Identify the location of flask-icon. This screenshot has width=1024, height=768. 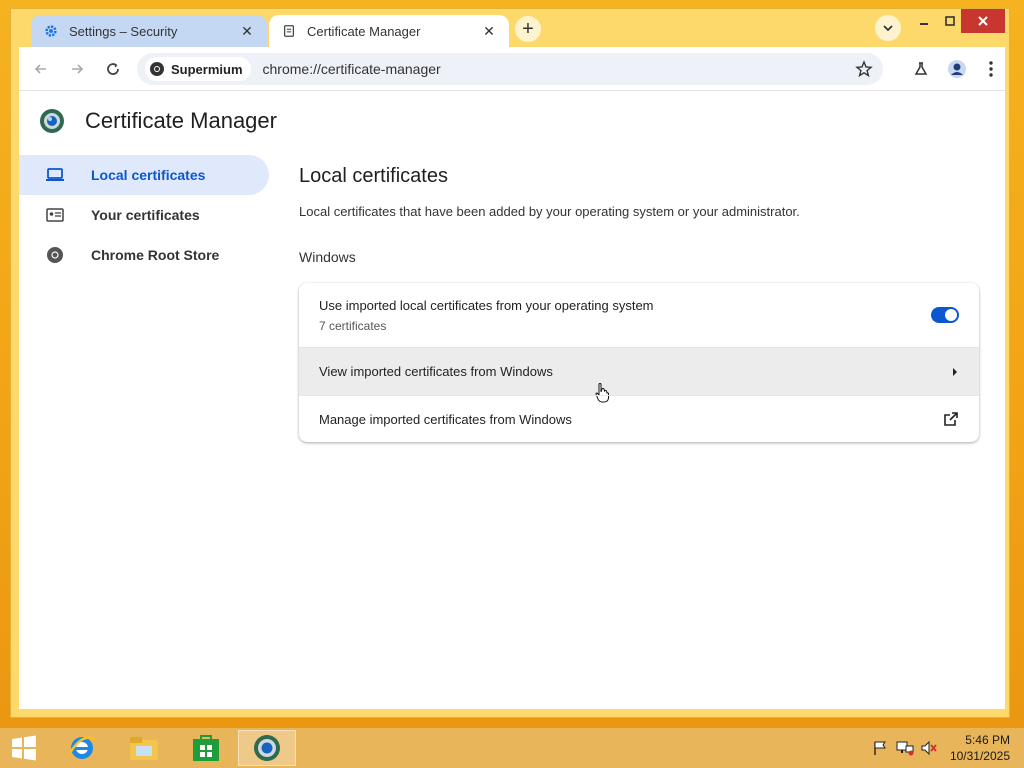
(921, 68).